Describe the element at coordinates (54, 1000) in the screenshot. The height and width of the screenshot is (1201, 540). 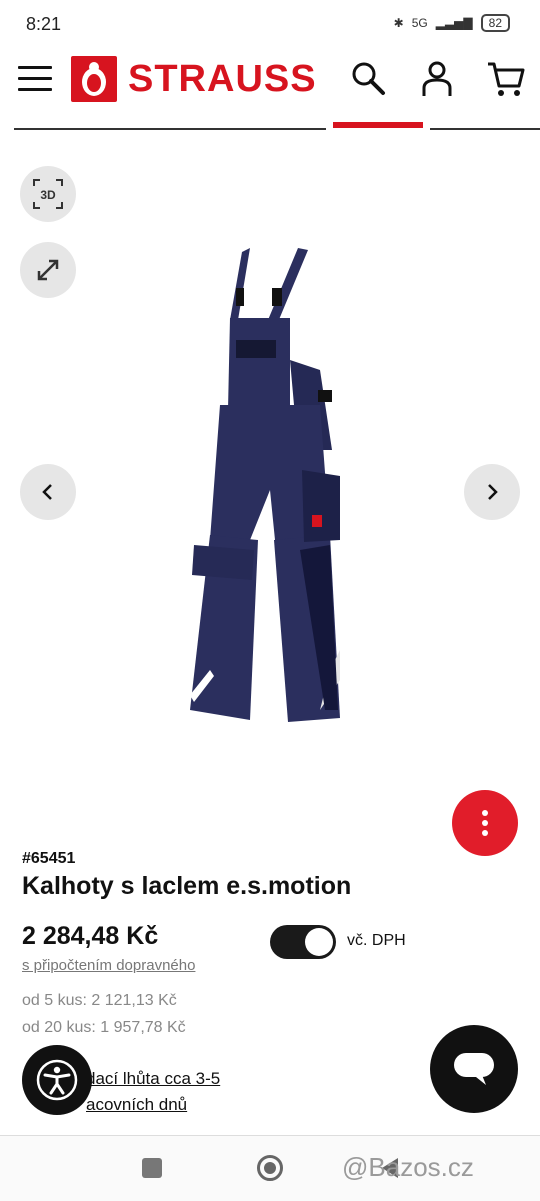
I see `tier-label: od 5 kus:` at that location.